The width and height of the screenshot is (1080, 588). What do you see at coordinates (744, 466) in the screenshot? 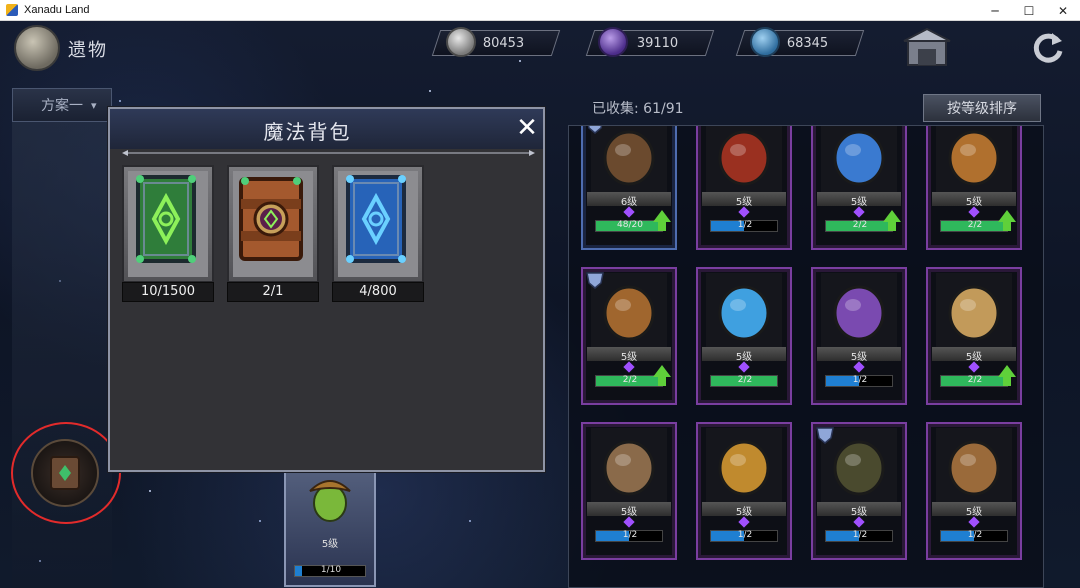
I see `golden-fist-relic-icon` at bounding box center [744, 466].